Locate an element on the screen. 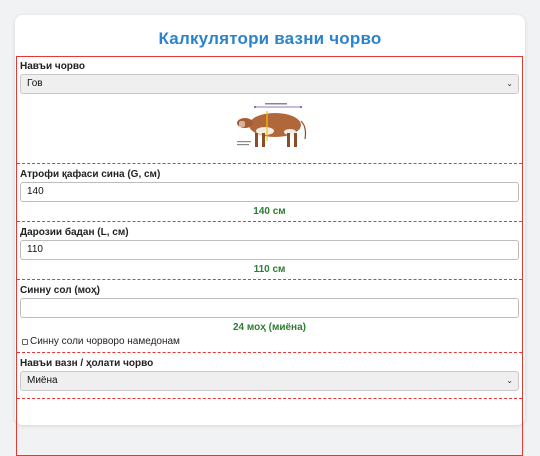 Image resolution: width=540 pixels, height=456 pixels. age-label: Синну сол (моҳ) is located at coordinates (60, 290).